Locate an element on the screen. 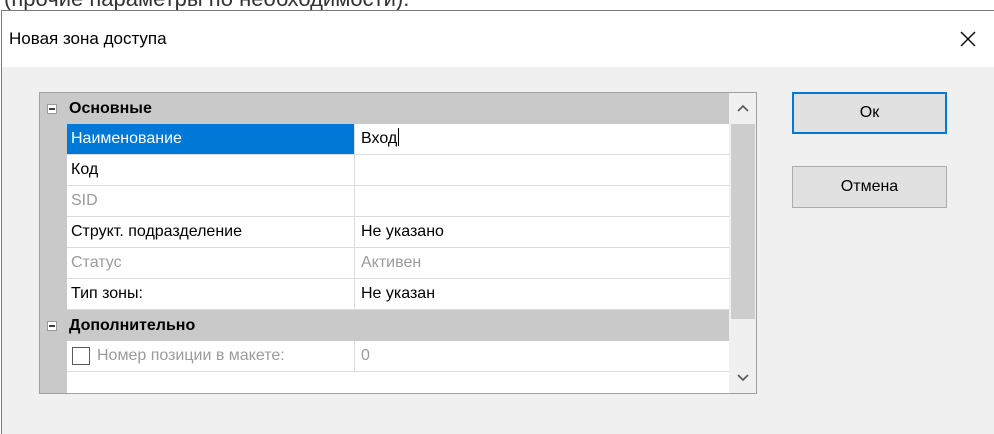 The width and height of the screenshot is (994, 434). category-main: Основные is located at coordinates (384, 108).